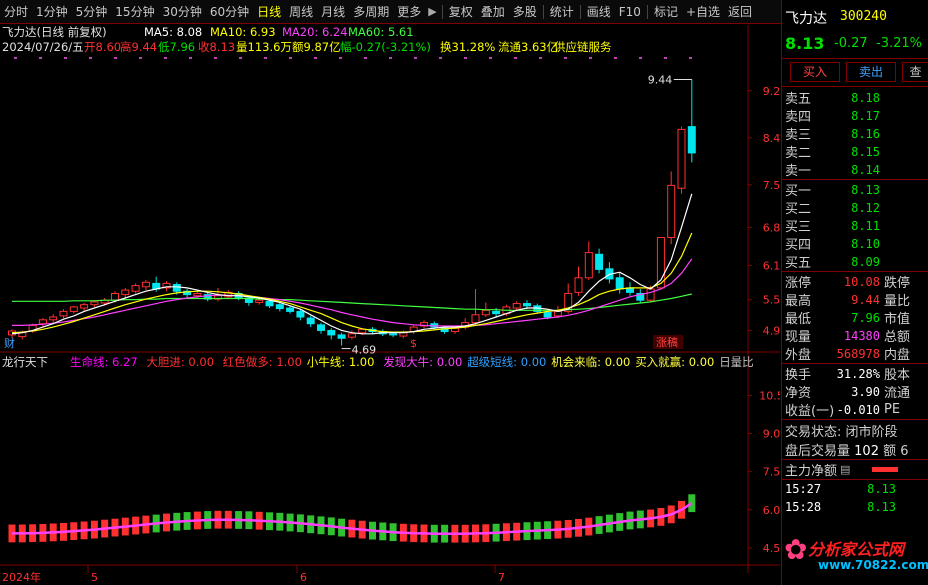 The image size is (928, 585). I want to click on toolbar-item-17: 标记, so click(666, 12).